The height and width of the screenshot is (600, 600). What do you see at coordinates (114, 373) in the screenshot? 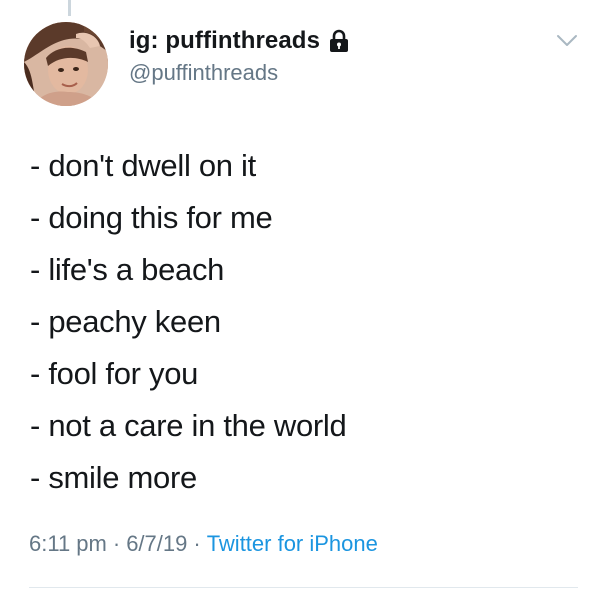
I see `tweet-line: - fool for you` at bounding box center [114, 373].